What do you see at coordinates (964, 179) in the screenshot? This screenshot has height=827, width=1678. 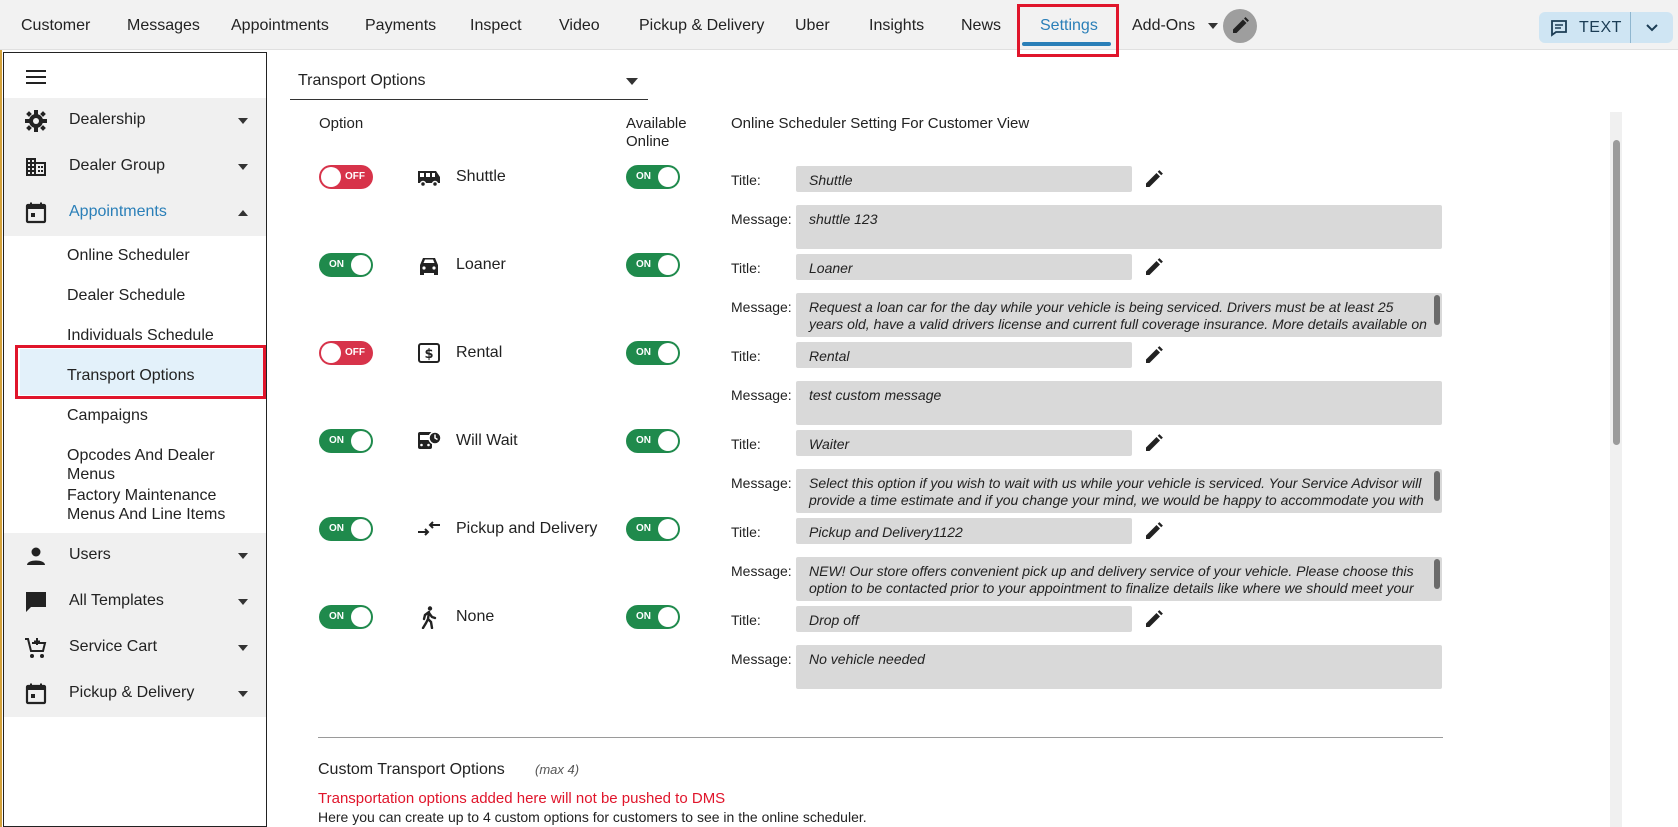 I see `title-input-shuttle: Shuttle` at bounding box center [964, 179].